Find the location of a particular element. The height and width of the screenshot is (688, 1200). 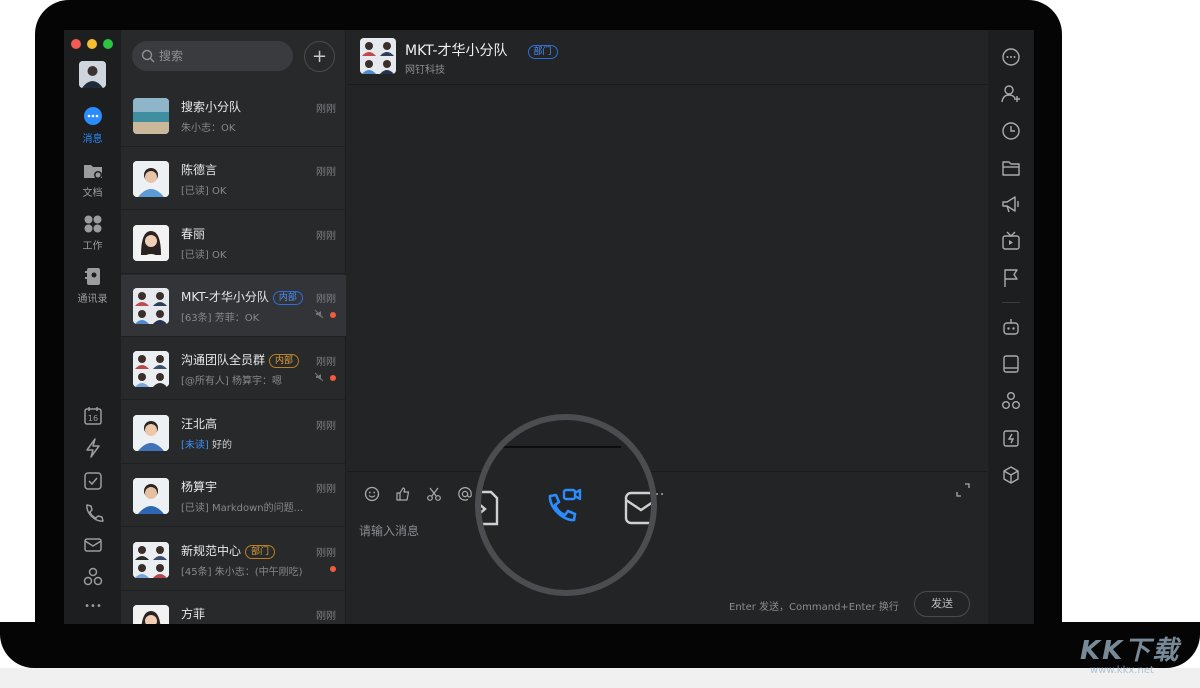

search-input: 搜索 is located at coordinates (212, 56).